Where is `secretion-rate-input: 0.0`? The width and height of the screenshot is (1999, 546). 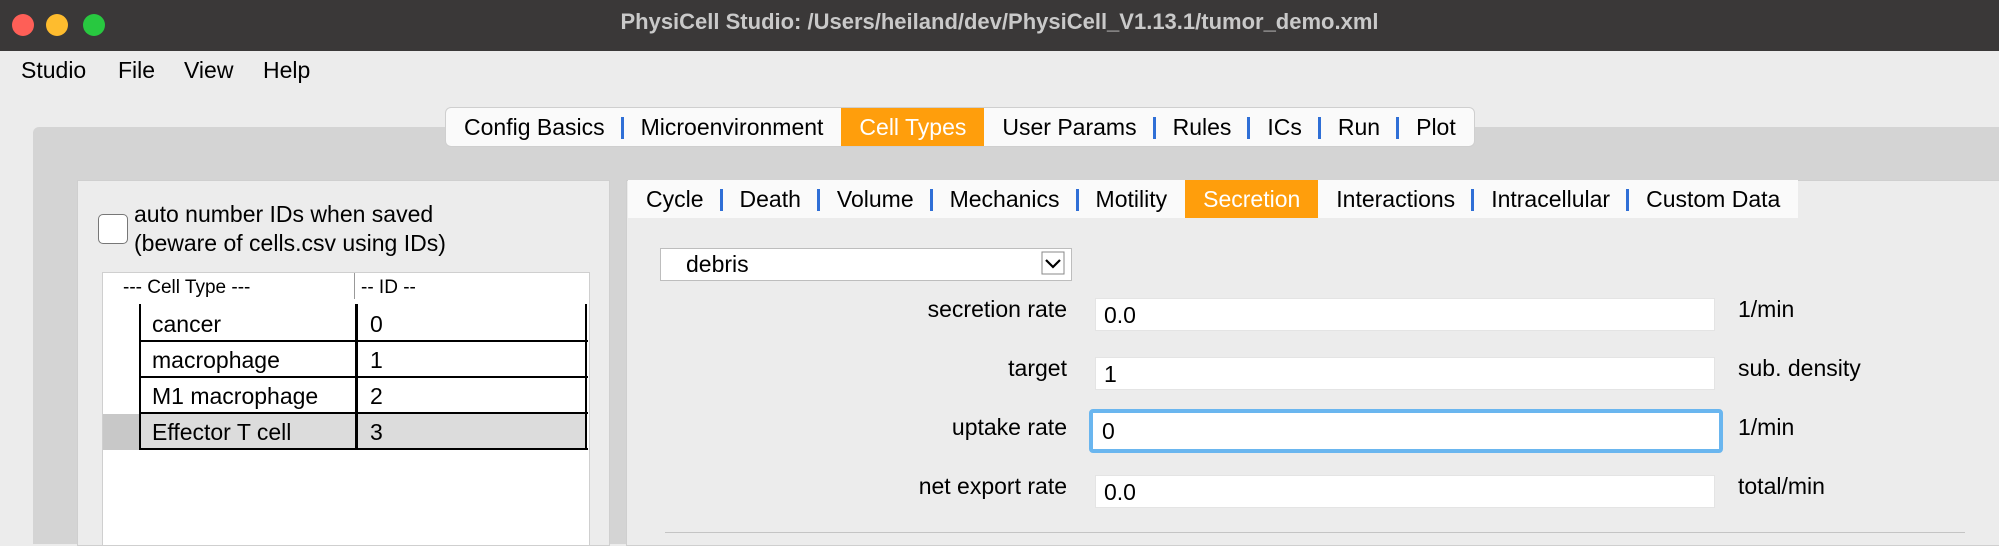
secretion-rate-input: 0.0 is located at coordinates (1405, 314).